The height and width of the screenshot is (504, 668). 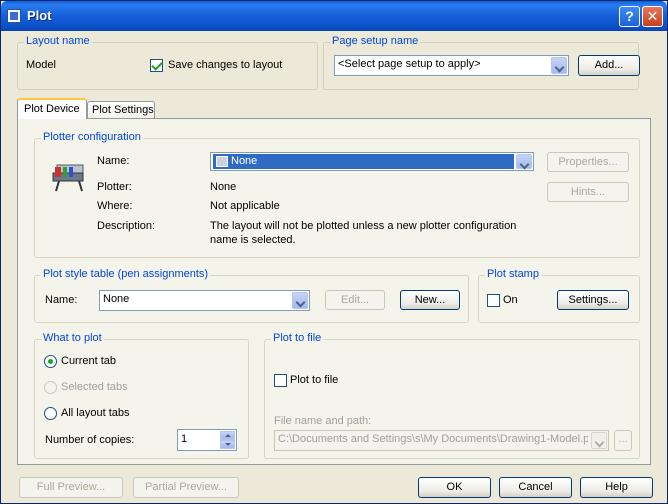 I want to click on plotter-label: Plotter:, so click(x=114, y=187).